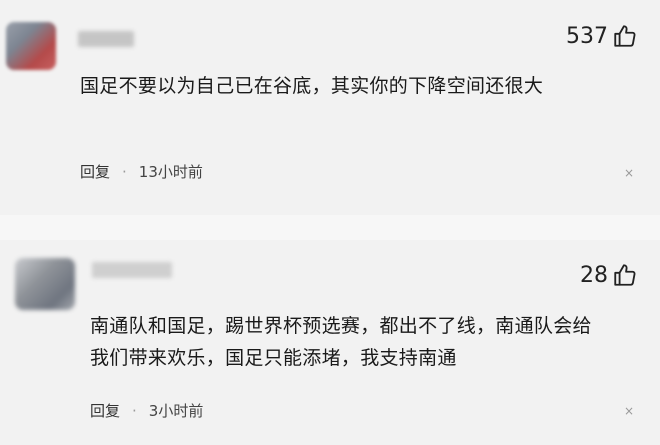 The image size is (660, 445). I want to click on like-count: 28, so click(594, 275).